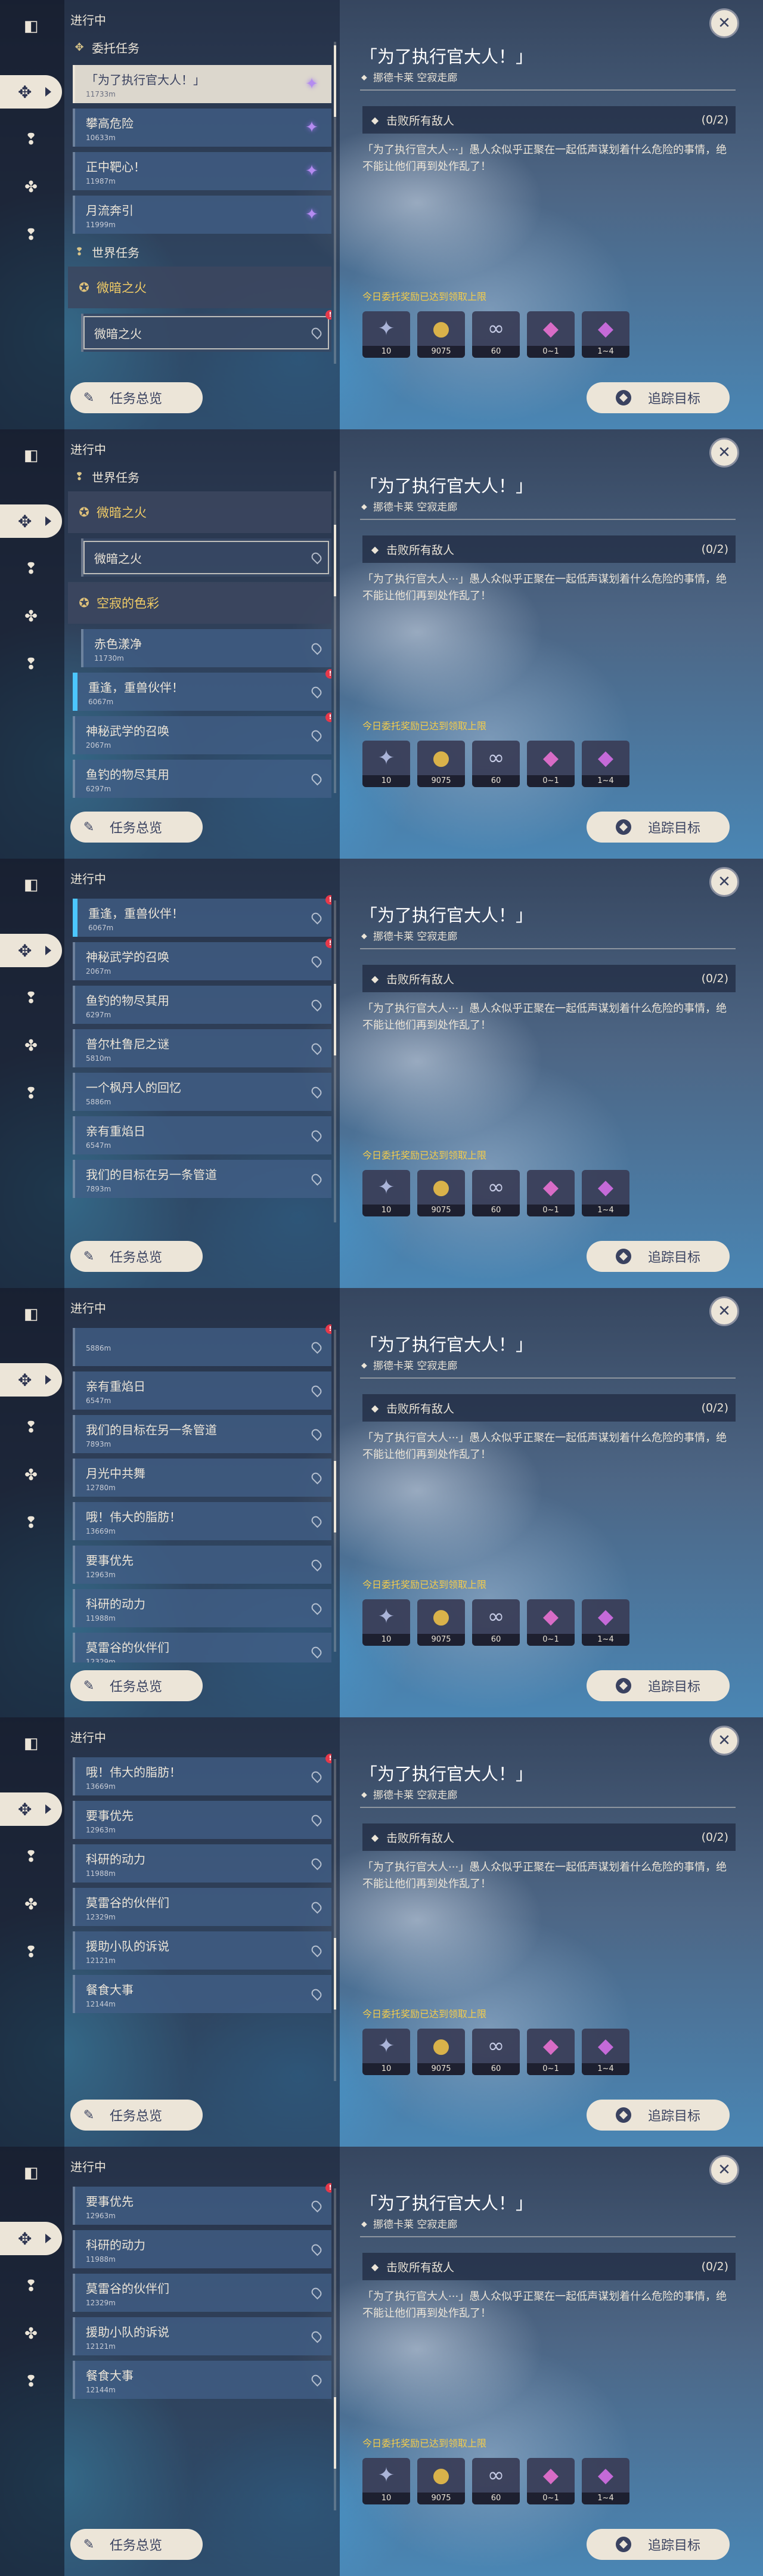 This screenshot has height=2576, width=763. I want to click on quest-item: 5886m!, so click(202, 1345).